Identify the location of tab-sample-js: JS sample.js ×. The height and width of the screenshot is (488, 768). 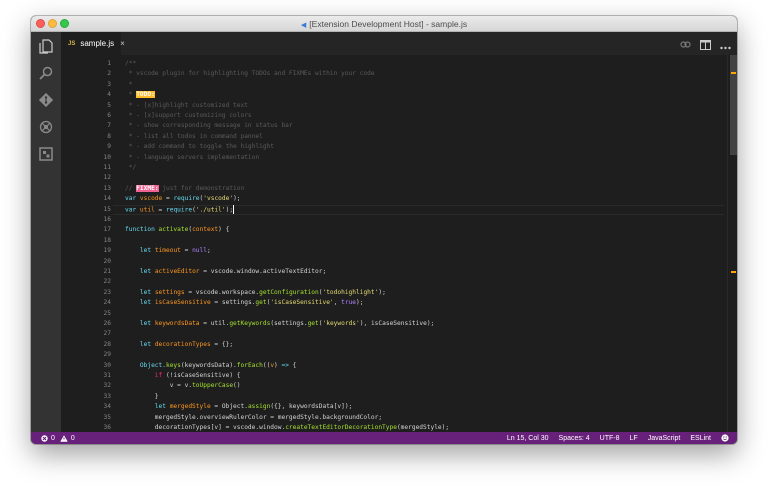
(93, 43).